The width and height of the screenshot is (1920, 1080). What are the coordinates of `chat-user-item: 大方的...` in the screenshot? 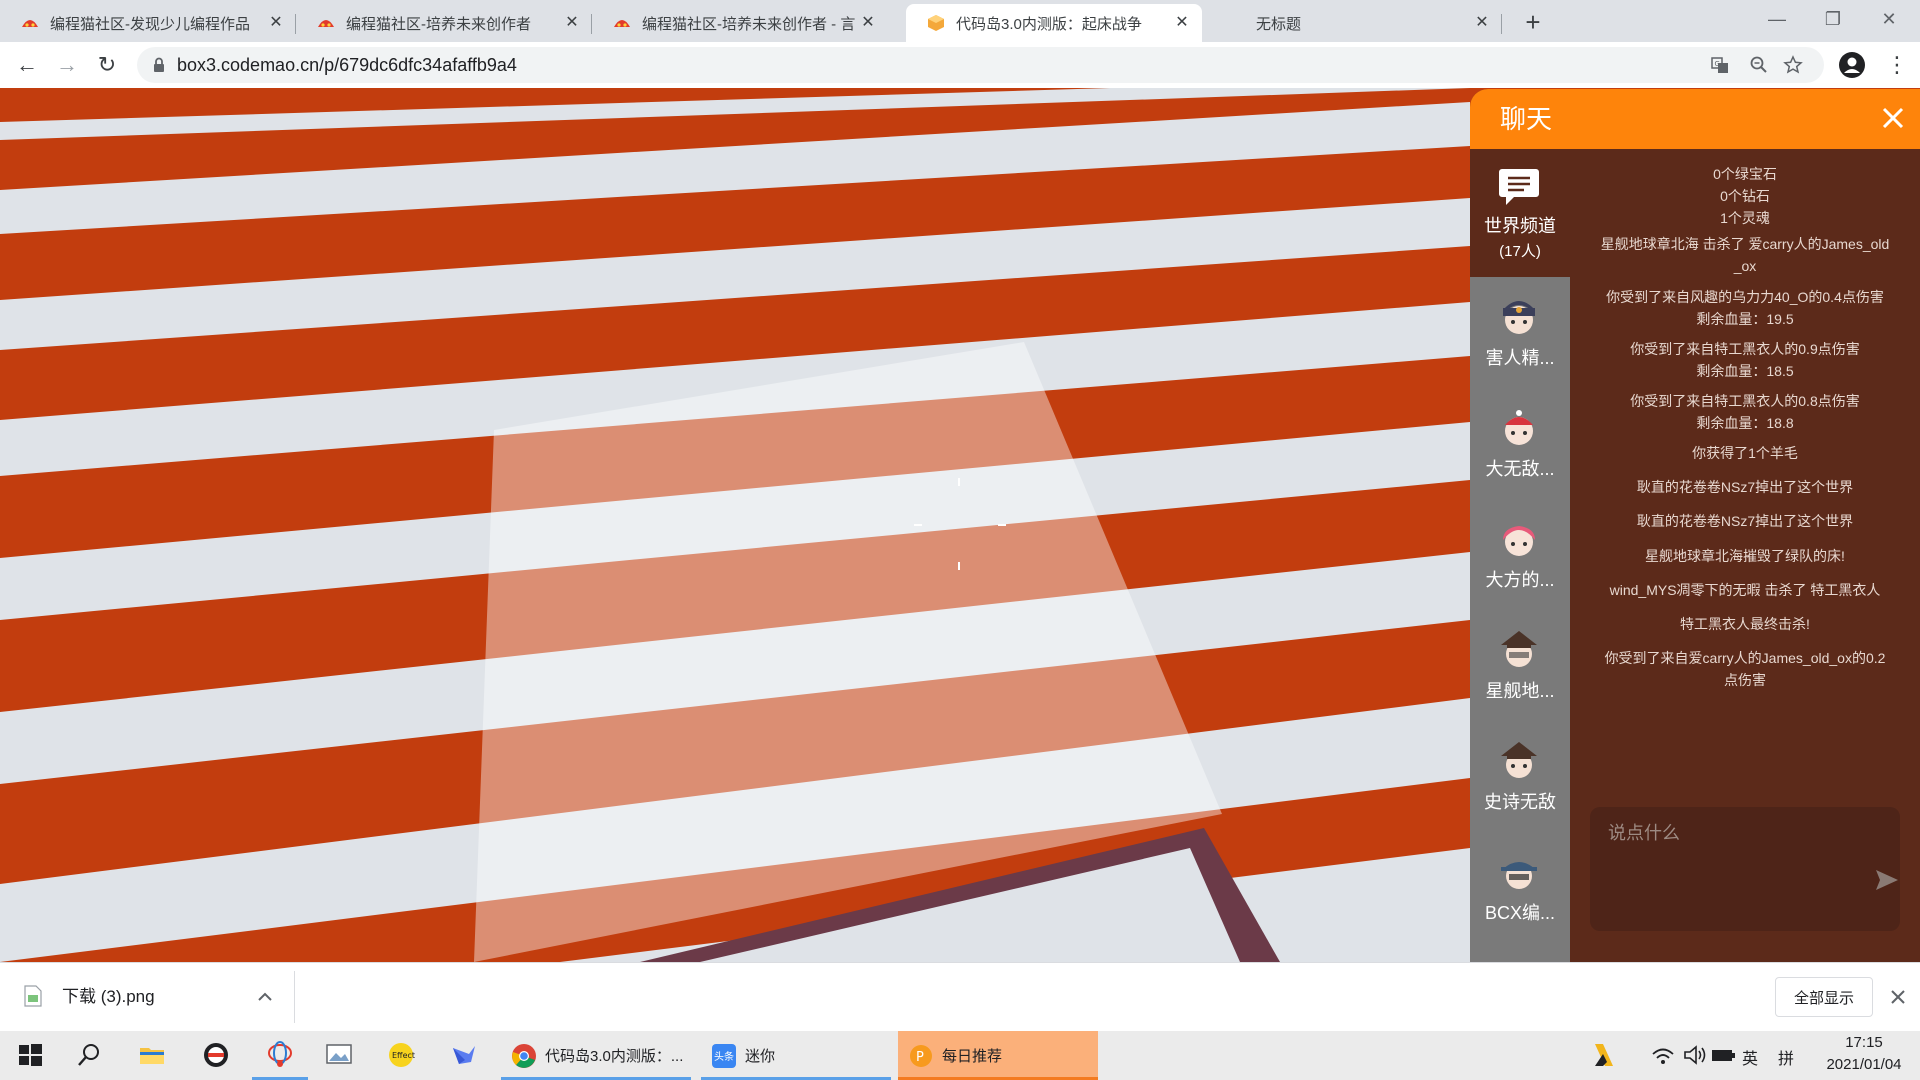 It's located at (1520, 554).